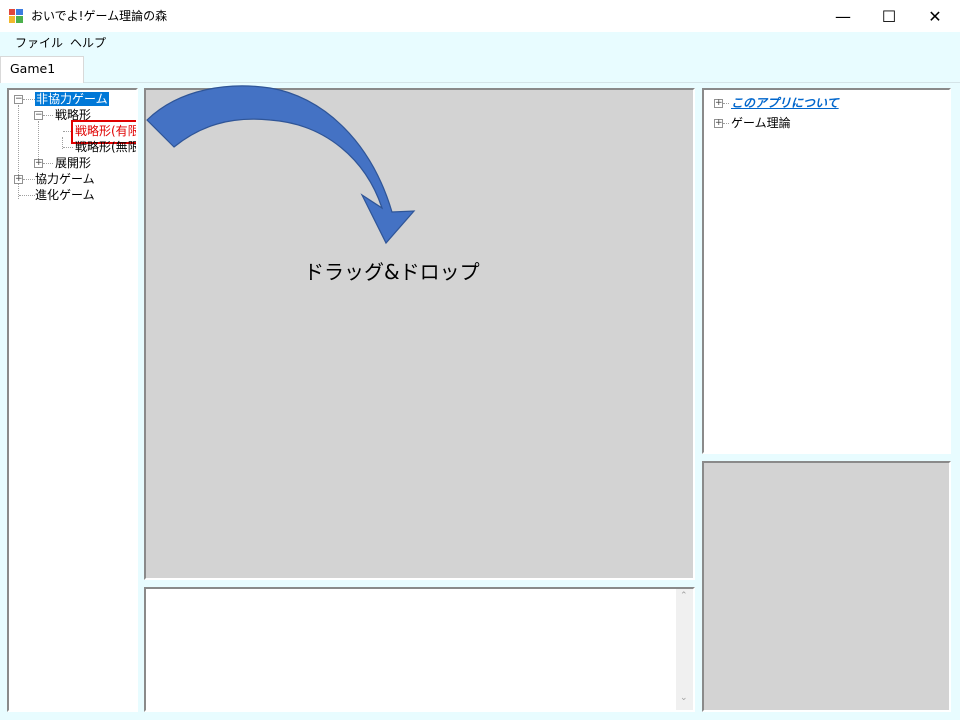 This screenshot has height=720, width=960. I want to click on drag-drop-label: ドラッグ&ドロップ, so click(392, 272).